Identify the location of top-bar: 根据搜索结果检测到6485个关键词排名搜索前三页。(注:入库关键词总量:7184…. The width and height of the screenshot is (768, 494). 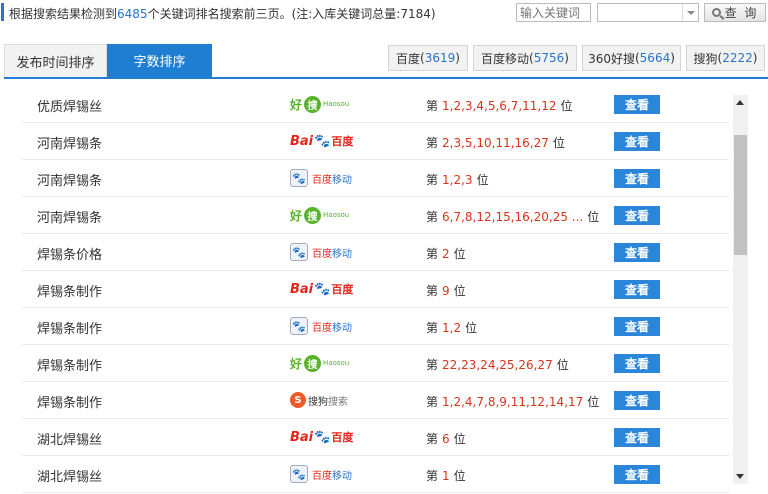
(384, 13).